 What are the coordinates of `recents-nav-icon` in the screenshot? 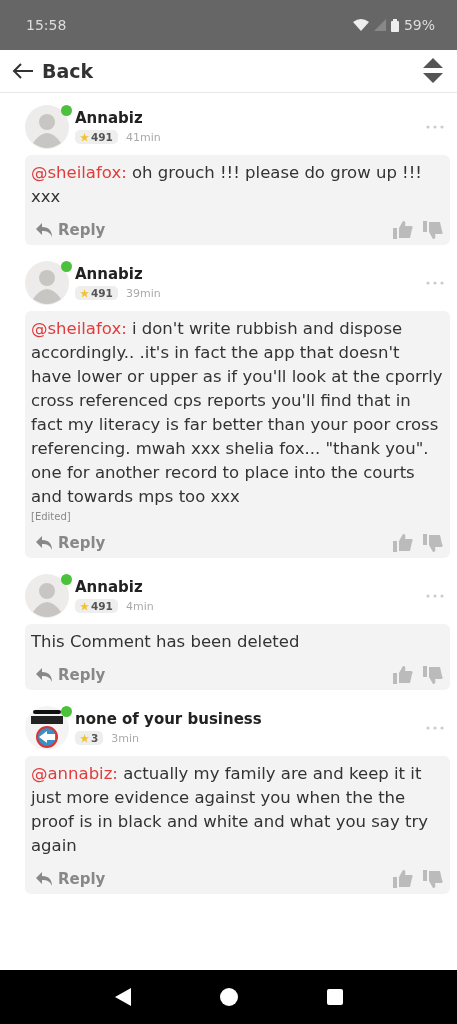 It's located at (334, 997).